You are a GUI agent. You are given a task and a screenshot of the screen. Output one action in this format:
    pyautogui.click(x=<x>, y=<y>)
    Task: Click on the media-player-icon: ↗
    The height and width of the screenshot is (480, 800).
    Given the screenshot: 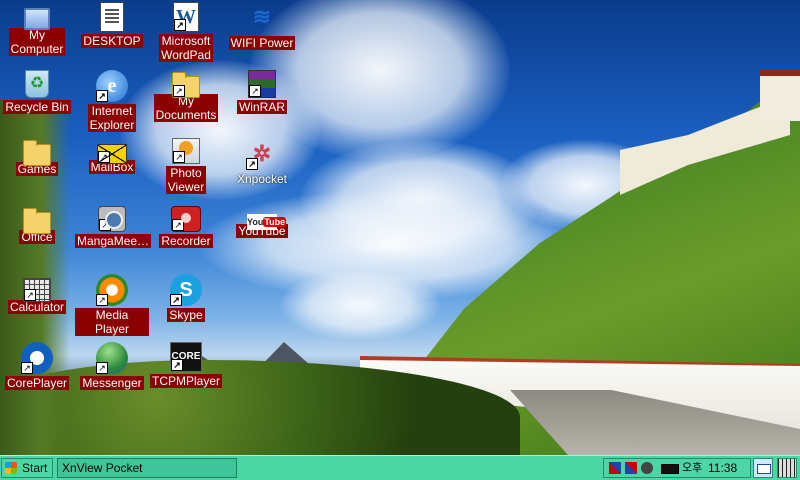 What is the action you would take?
    pyautogui.click(x=112, y=290)
    